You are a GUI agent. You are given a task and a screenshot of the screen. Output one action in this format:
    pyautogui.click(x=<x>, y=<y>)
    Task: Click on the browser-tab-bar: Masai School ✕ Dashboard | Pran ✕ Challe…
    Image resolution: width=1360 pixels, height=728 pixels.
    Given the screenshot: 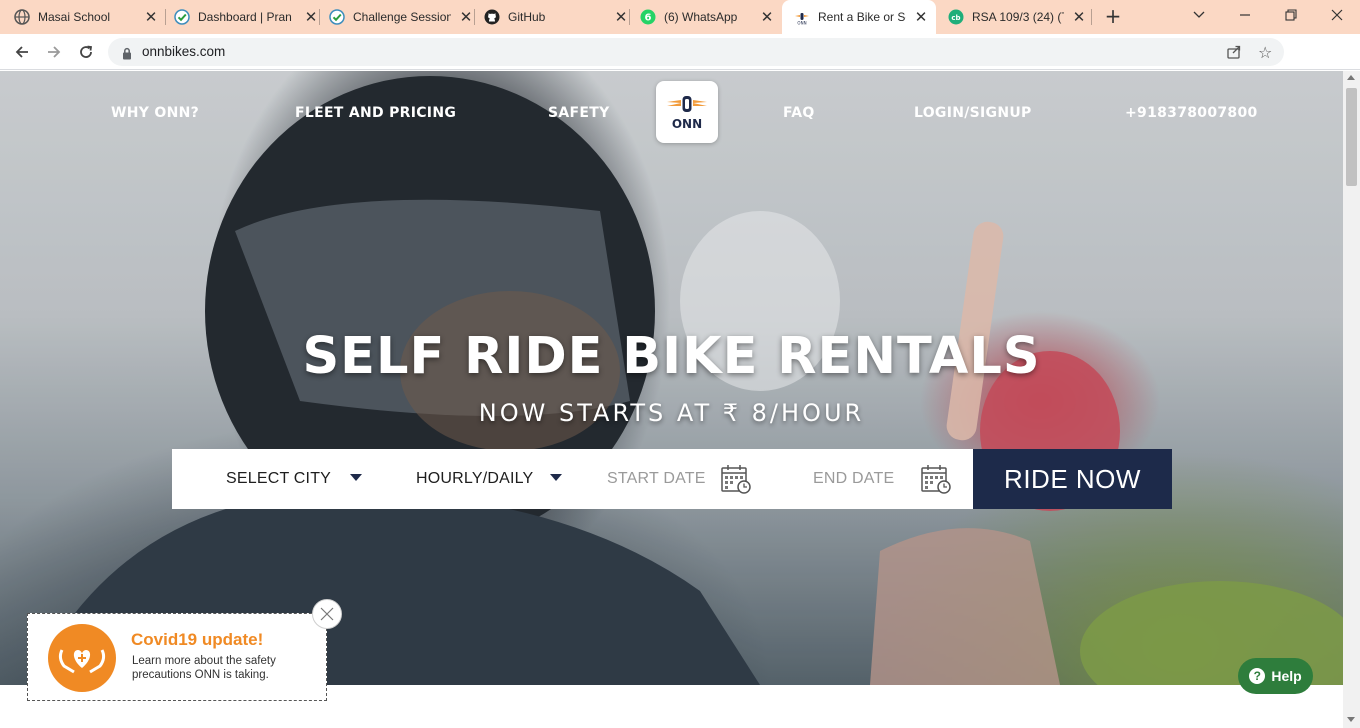 What is the action you would take?
    pyautogui.click(x=680, y=17)
    